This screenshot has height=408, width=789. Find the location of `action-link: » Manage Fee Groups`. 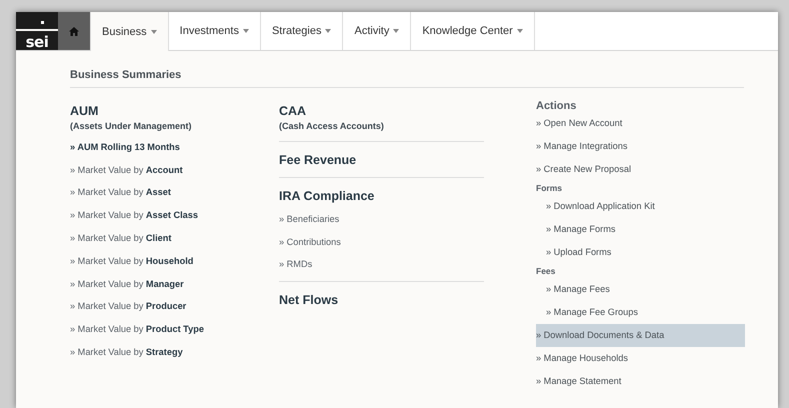

action-link: » Manage Fee Groups is located at coordinates (640, 312).